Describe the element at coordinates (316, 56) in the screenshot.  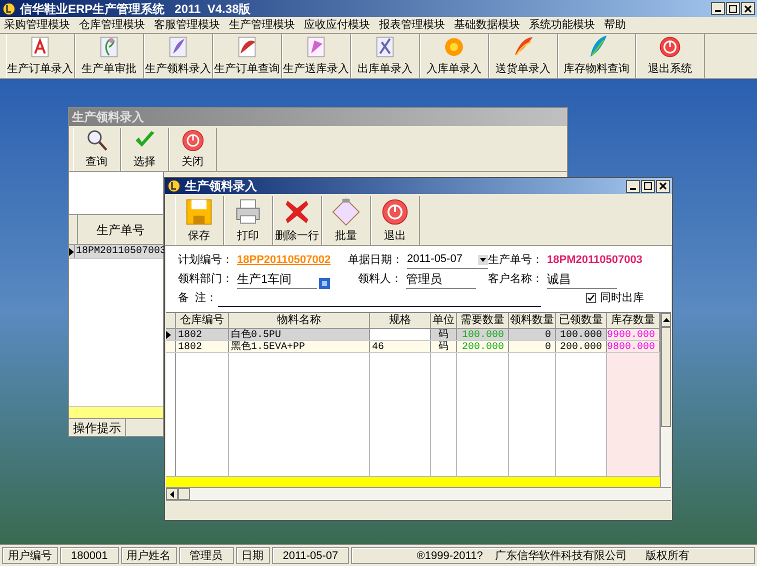
I see `toolbar-button: 生产送库录入` at that location.